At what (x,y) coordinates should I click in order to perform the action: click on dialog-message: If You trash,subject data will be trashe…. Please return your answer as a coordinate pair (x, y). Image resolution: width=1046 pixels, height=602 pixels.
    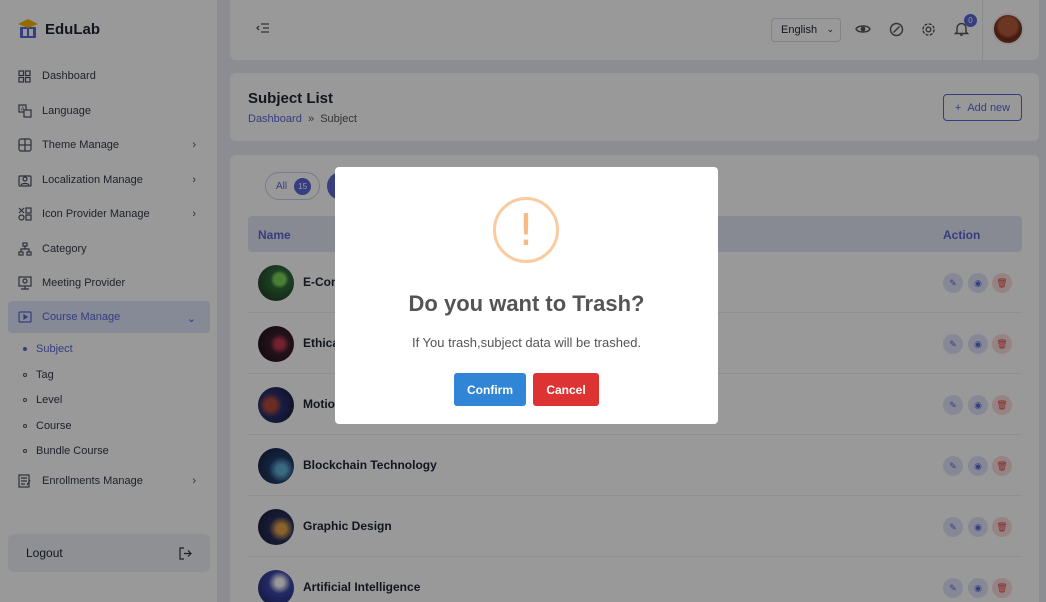
    Looking at the image, I should click on (526, 342).